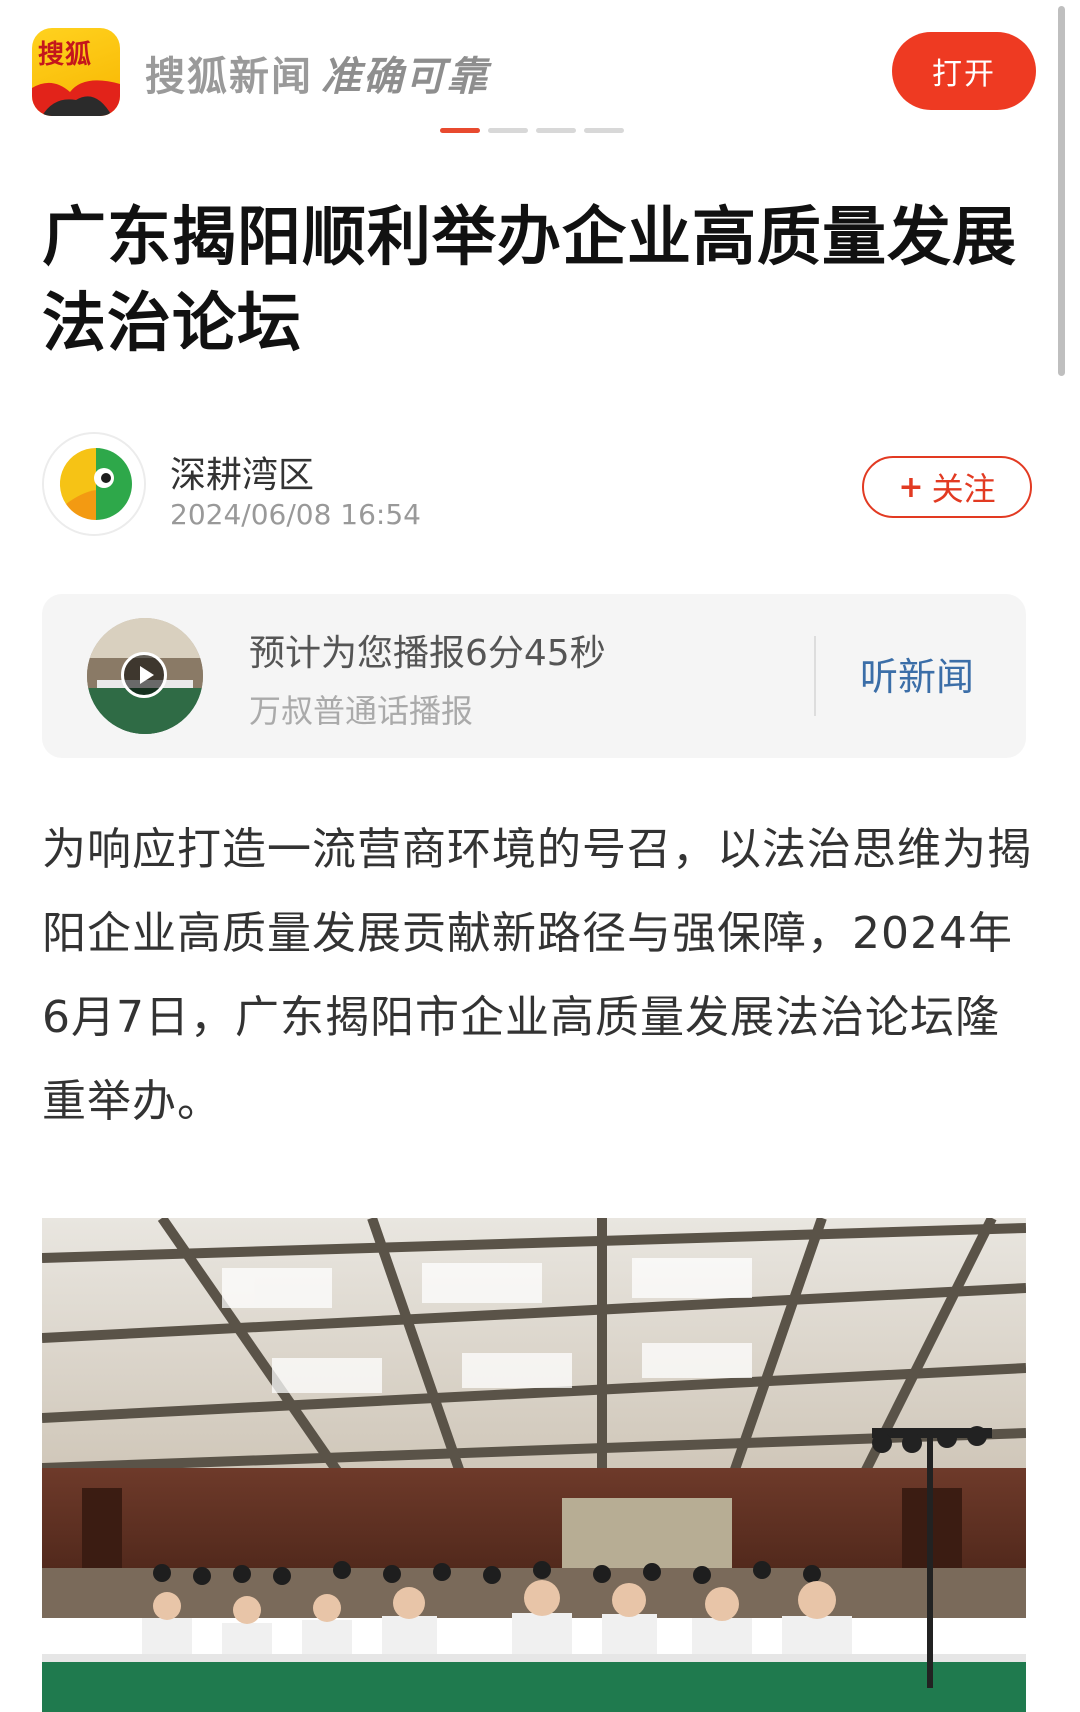  Describe the element at coordinates (76, 98) in the screenshot. I see `fox-logo-icon` at that location.